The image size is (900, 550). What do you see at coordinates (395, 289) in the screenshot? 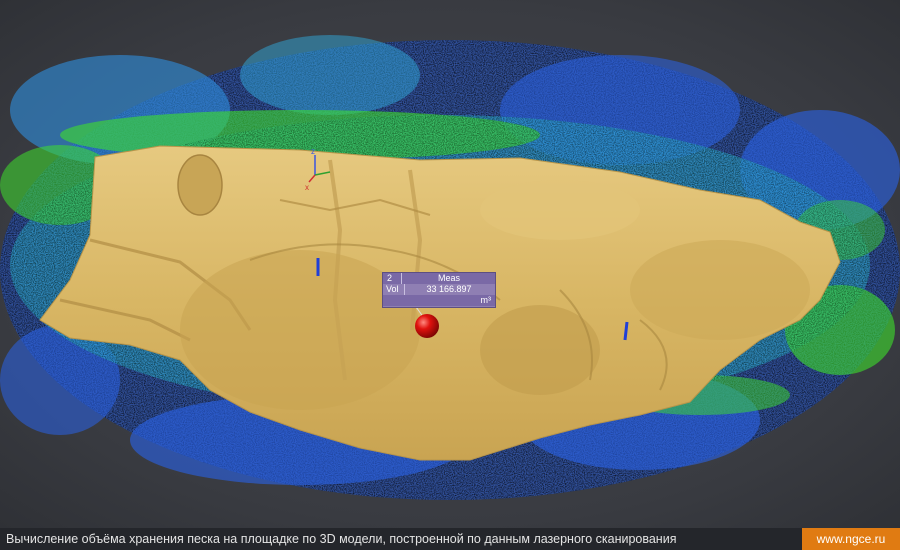
I see `measurement-type-label: Vol` at bounding box center [395, 289].